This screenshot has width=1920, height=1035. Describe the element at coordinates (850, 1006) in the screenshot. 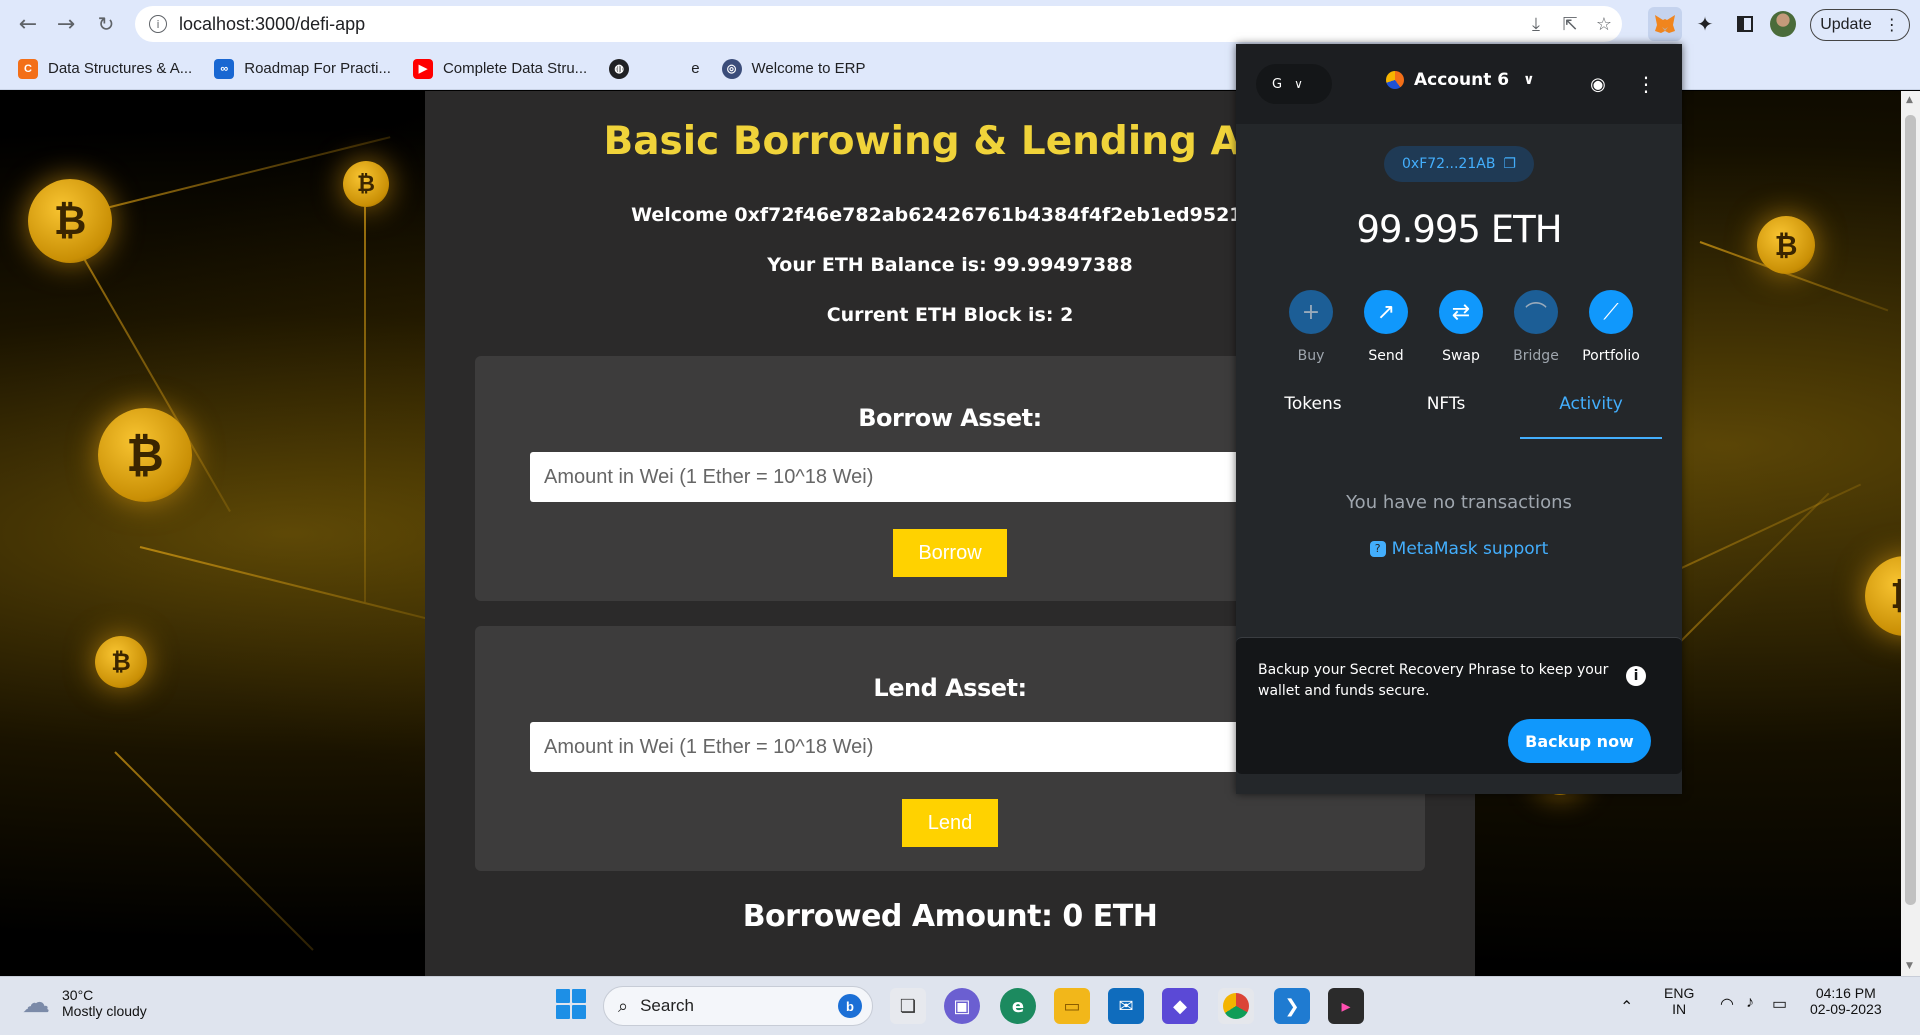

I see `bing-icon: b` at that location.